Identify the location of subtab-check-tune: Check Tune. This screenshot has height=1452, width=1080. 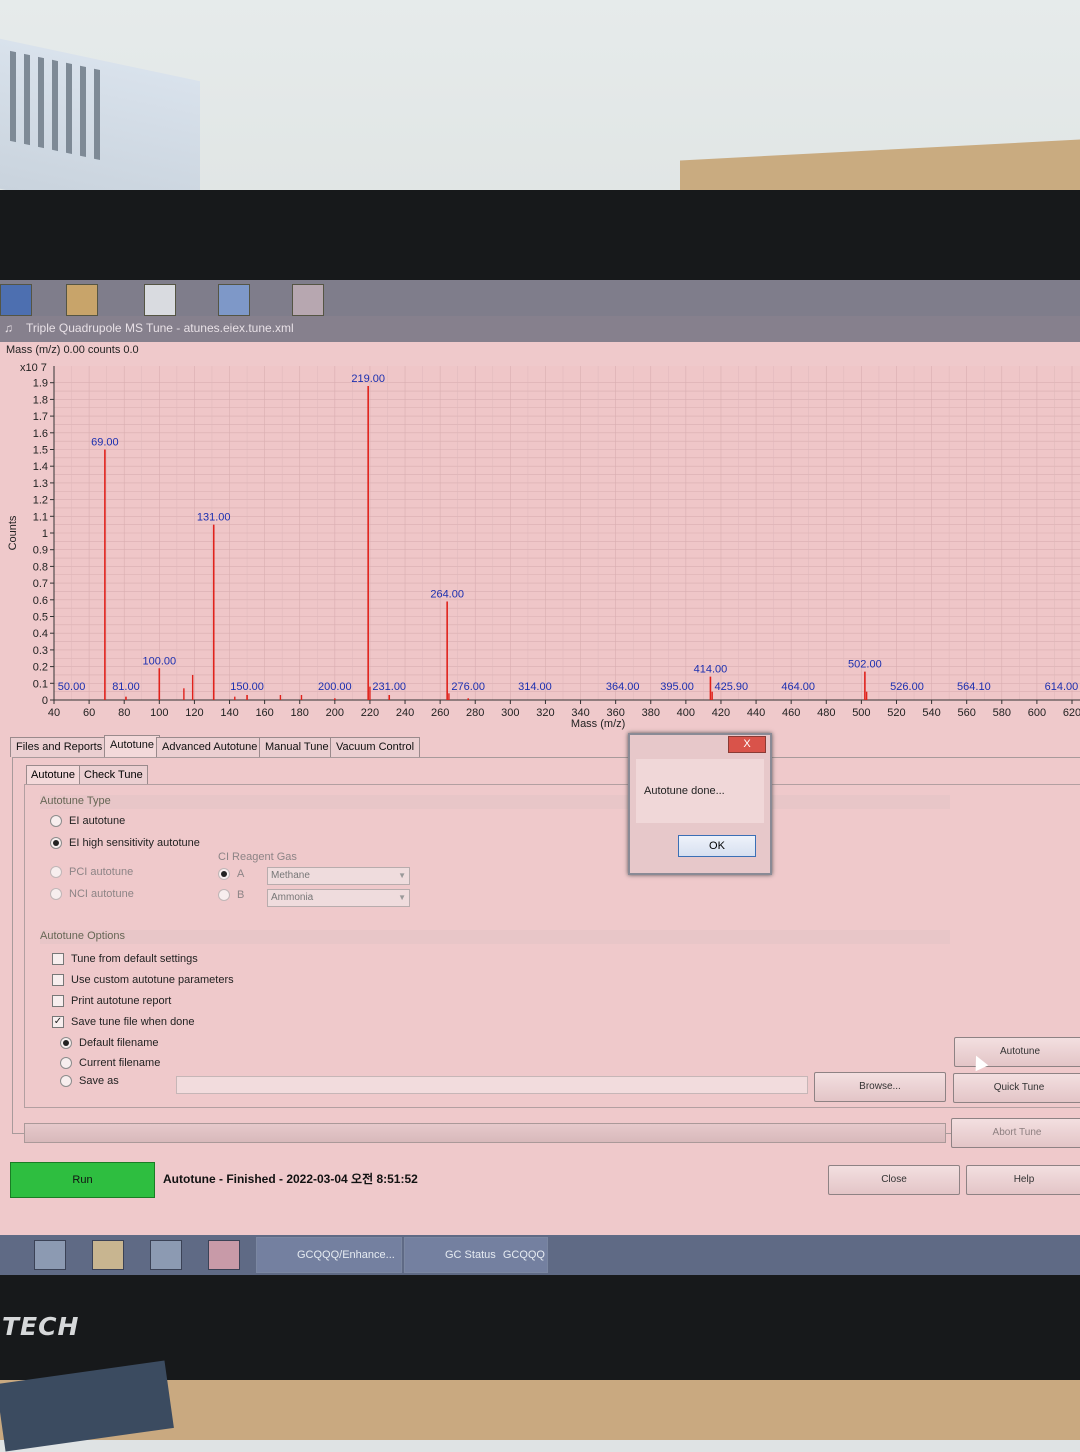
(113, 775).